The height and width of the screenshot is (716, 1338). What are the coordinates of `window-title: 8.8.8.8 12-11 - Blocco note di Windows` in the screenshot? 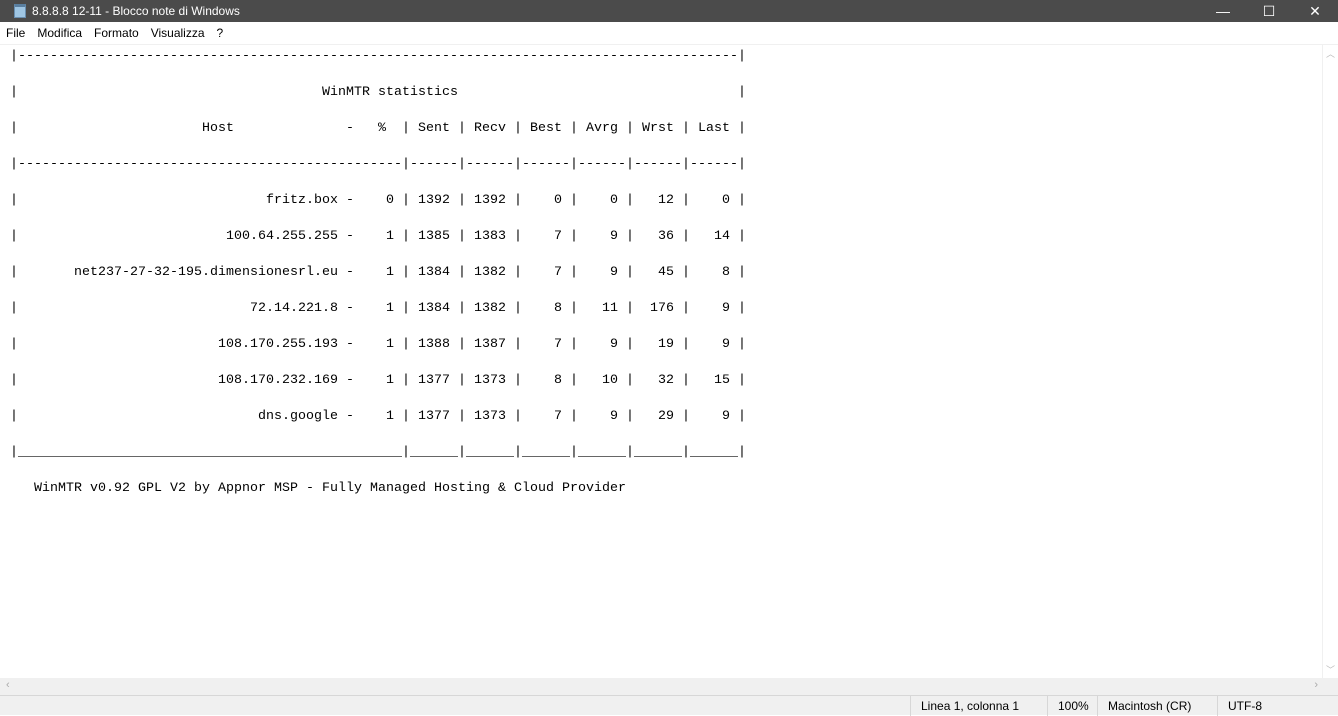 It's located at (136, 11).